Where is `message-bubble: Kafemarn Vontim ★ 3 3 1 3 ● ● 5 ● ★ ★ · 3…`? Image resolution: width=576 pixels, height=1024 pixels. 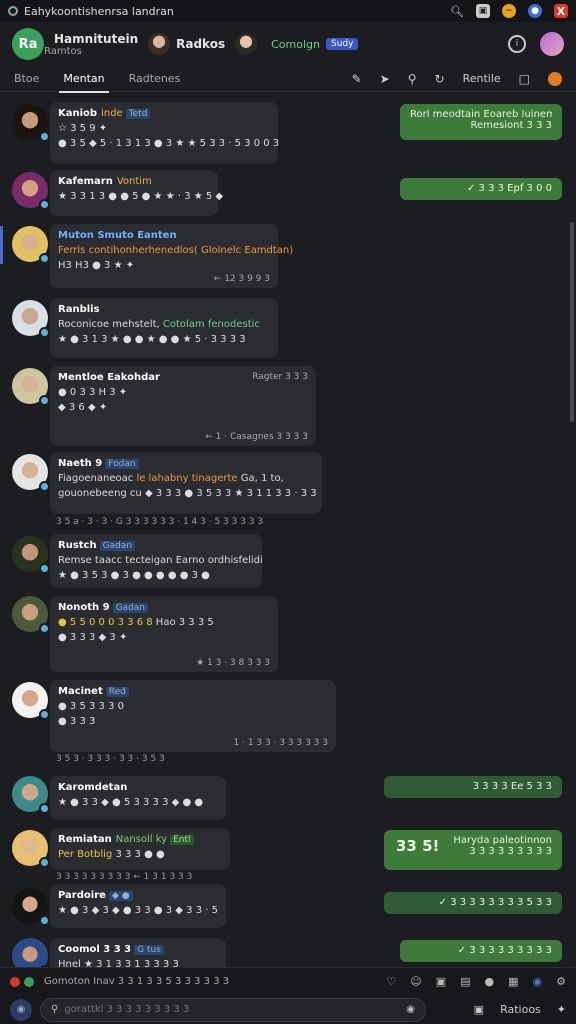 message-bubble: Kafemarn Vontim ★ 3 3 1 3 ● ● 5 ● ★ ★ · 3… is located at coordinates (136, 193).